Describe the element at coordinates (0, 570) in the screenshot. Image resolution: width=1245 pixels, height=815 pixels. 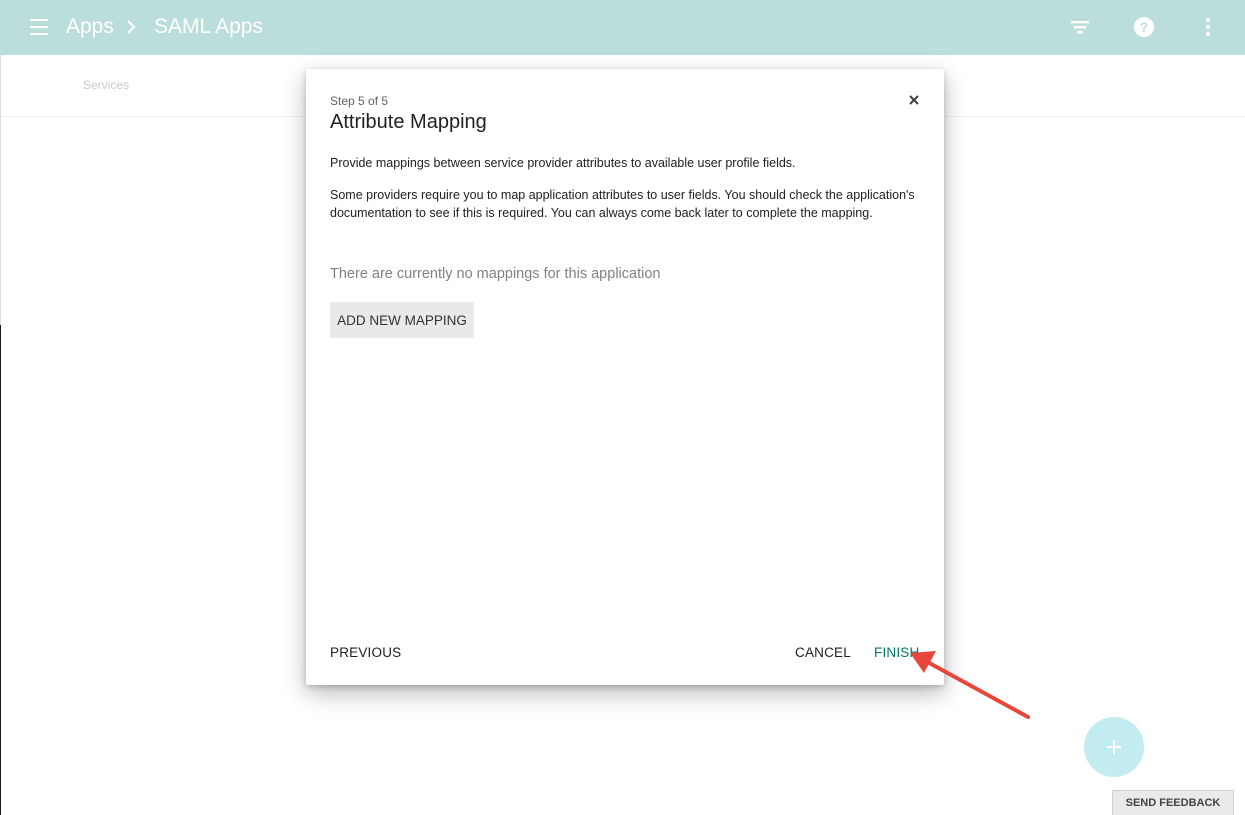
I see `page-edge-divider-dark` at that location.